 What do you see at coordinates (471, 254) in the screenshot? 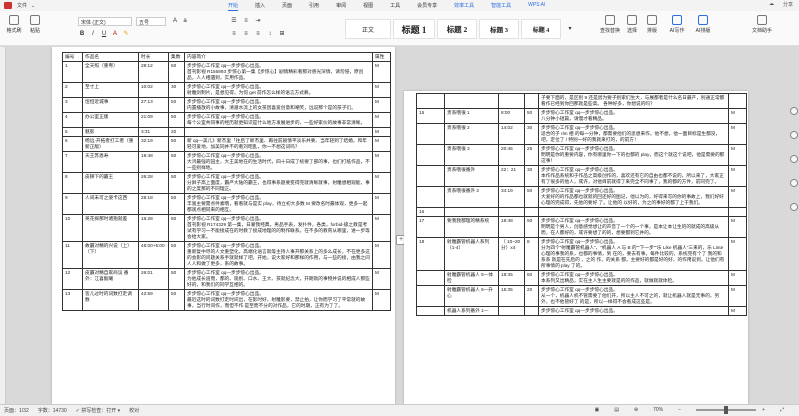
I see `cell-title: 射雕霸管机器人系列（1-4）` at bounding box center [471, 254].